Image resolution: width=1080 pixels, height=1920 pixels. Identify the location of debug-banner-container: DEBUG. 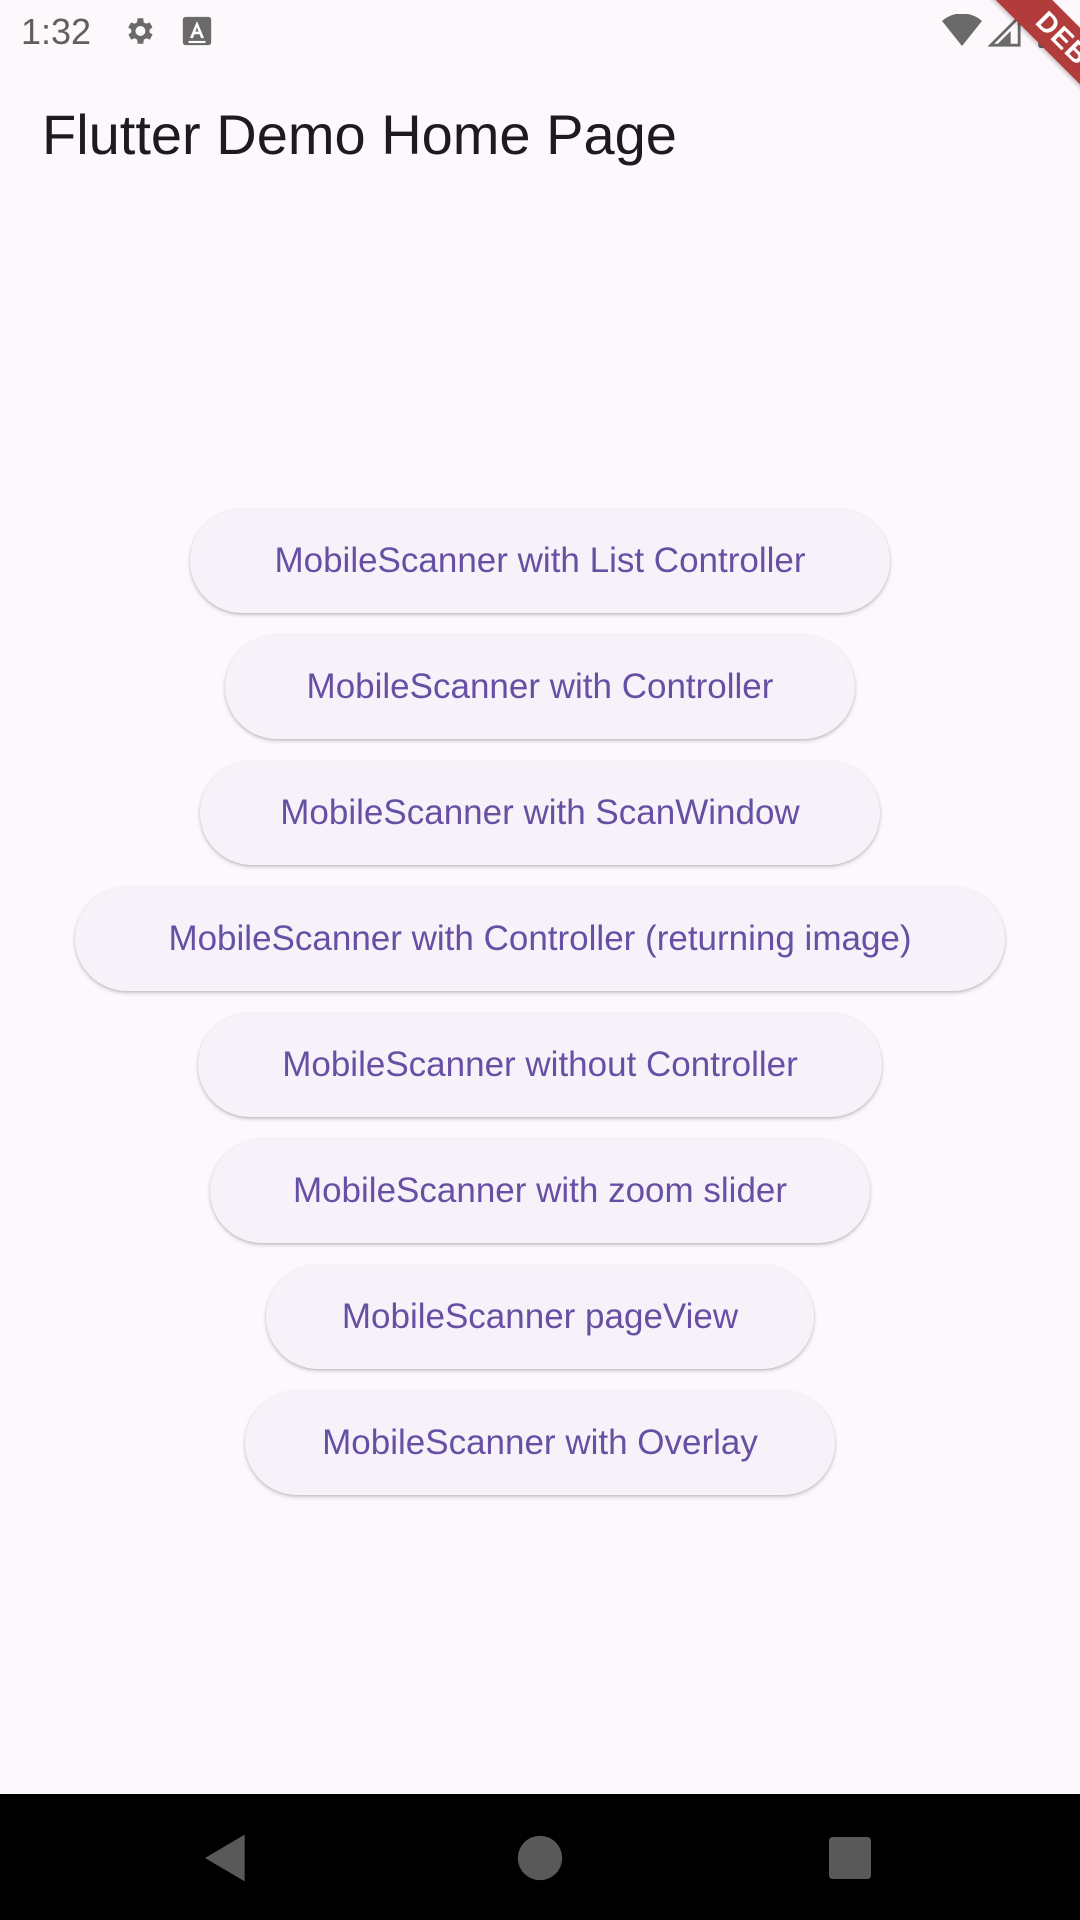
(1000, 80).